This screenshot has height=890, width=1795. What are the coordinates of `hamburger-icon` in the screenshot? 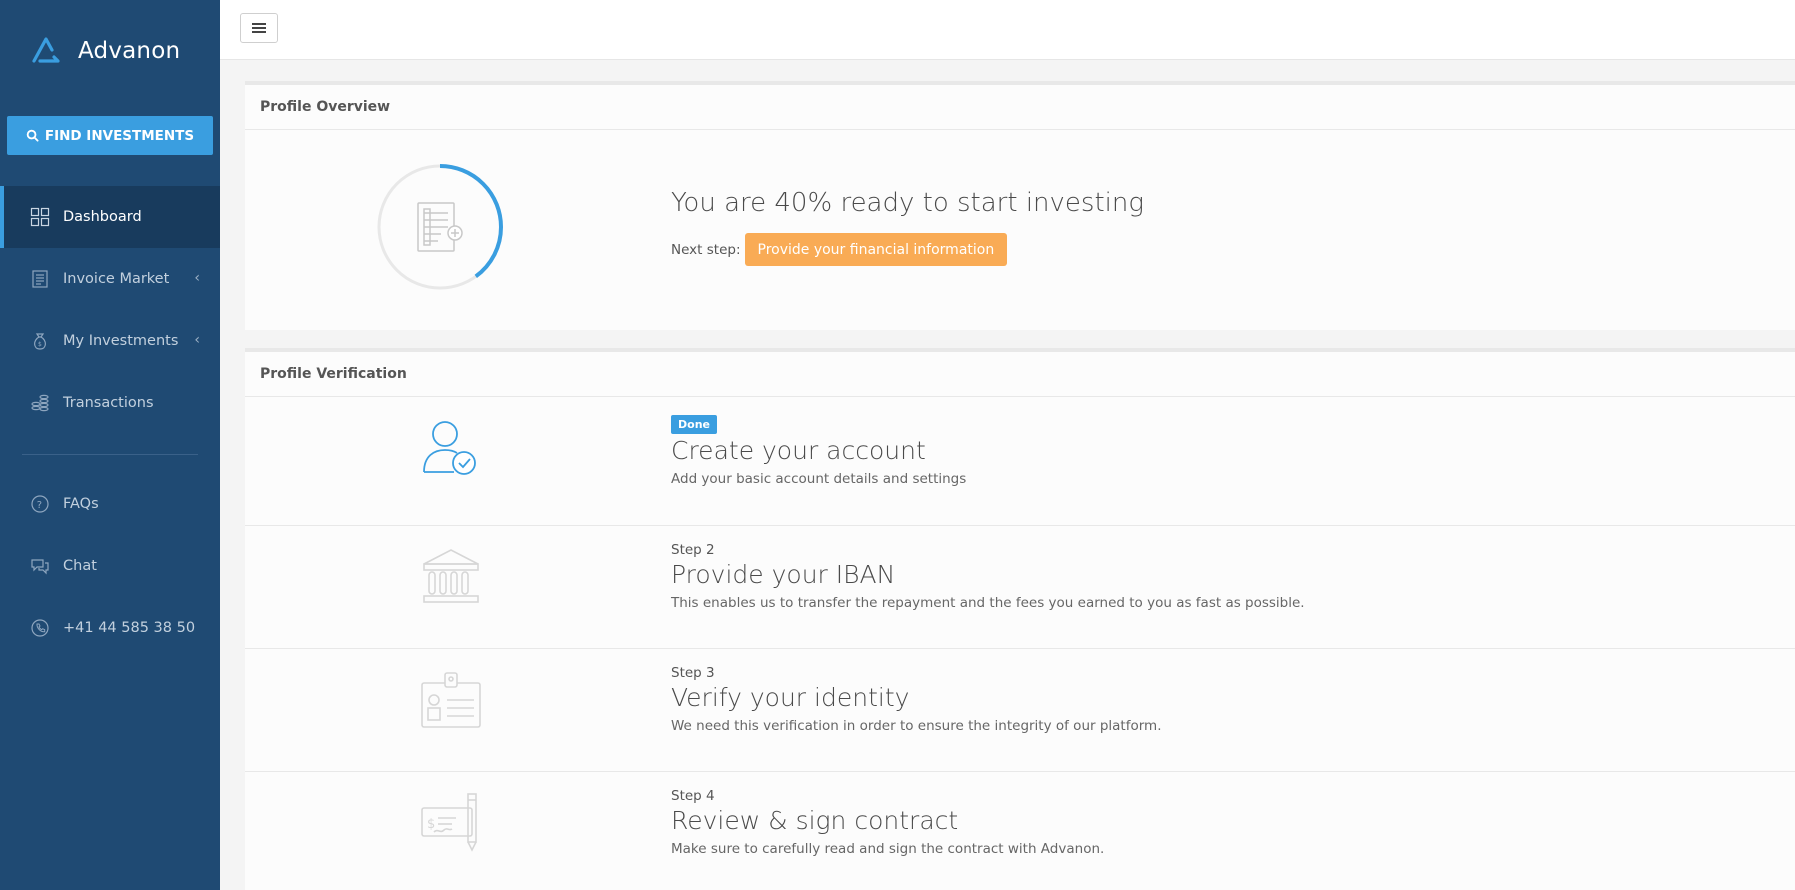 It's located at (259, 28).